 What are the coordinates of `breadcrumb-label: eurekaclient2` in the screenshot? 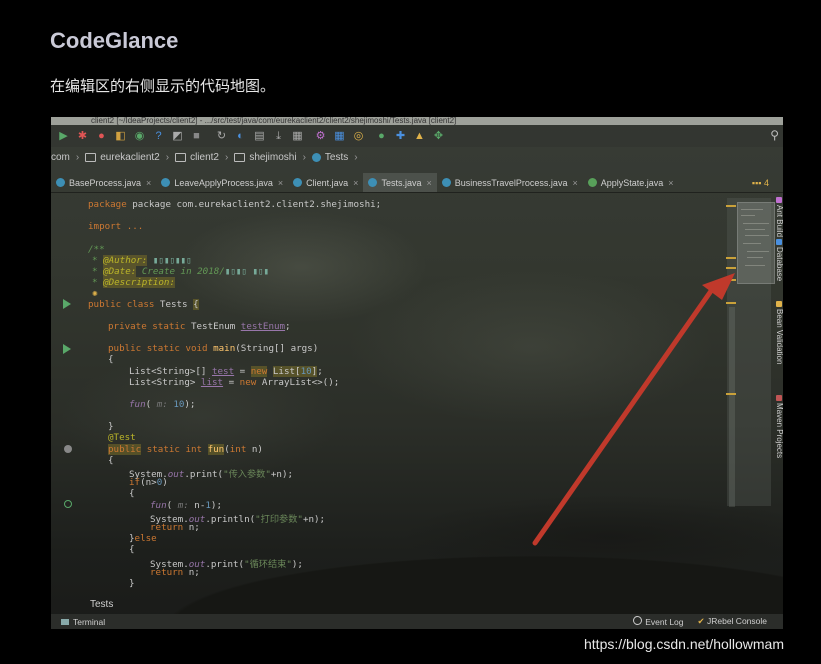 It's located at (130, 157).